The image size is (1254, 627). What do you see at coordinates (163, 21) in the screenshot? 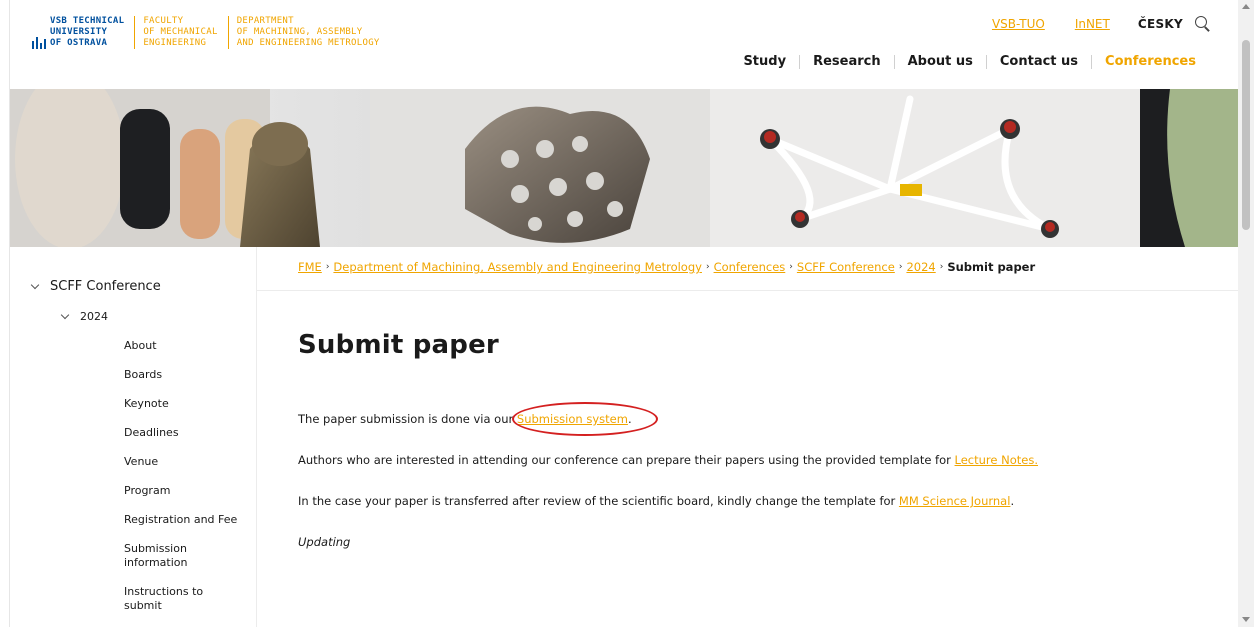
I see `logo-faculty-line: FACULTY` at bounding box center [163, 21].